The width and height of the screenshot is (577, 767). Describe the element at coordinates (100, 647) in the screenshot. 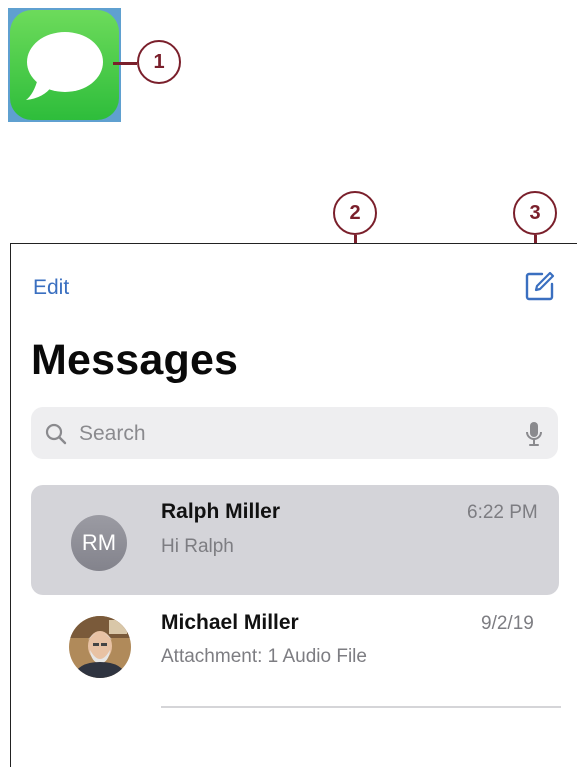

I see `avatar-photo` at that location.